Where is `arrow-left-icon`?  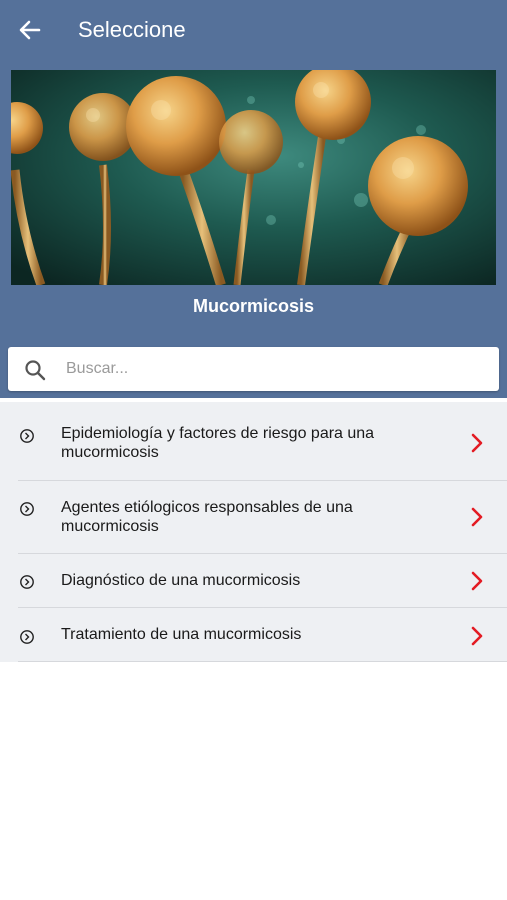
arrow-left-icon is located at coordinates (30, 30).